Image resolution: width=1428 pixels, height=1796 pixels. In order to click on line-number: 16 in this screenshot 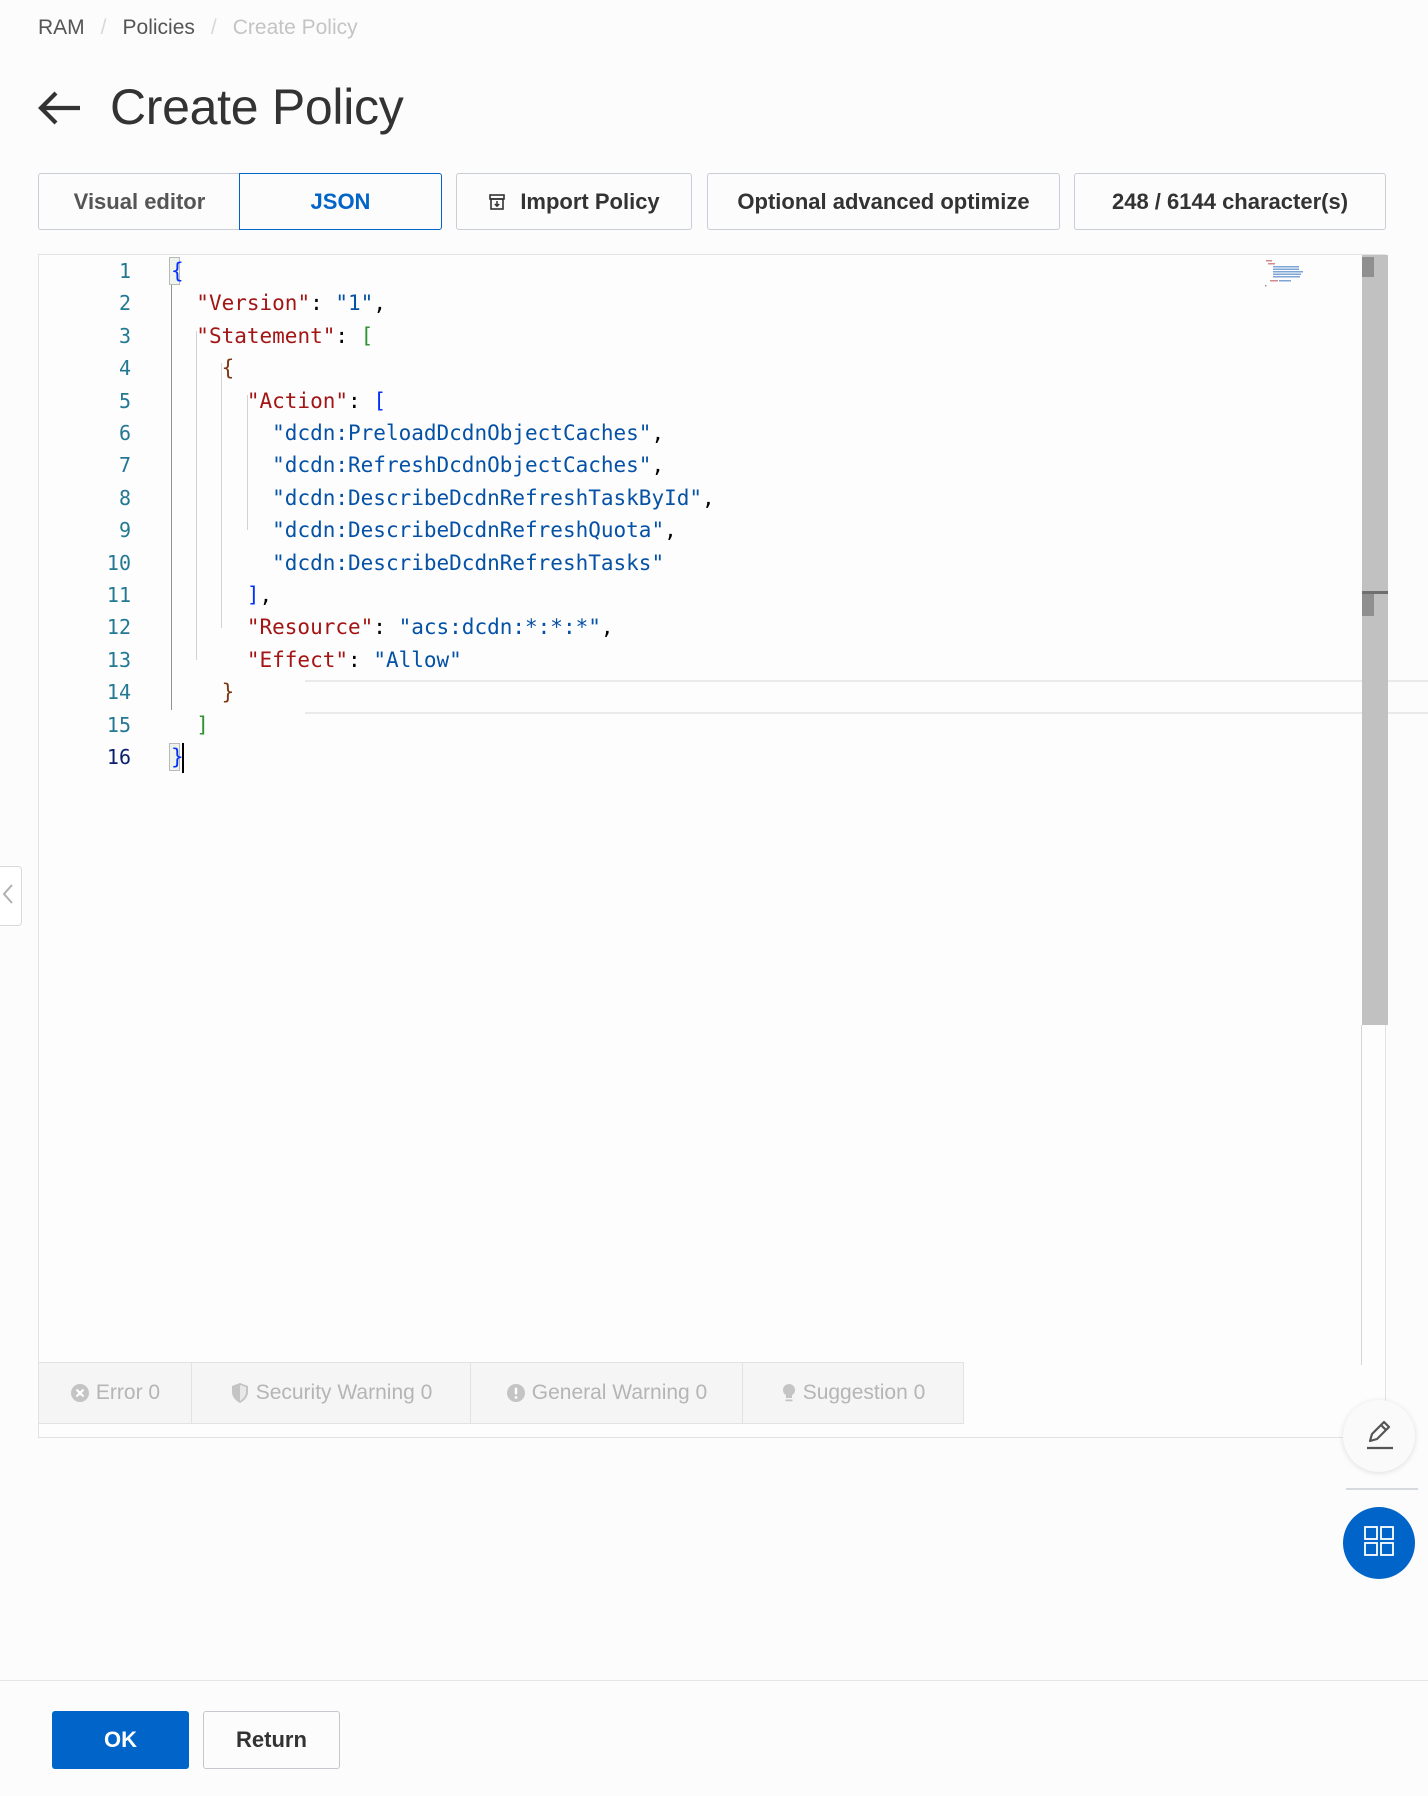, I will do `click(118, 757)`.